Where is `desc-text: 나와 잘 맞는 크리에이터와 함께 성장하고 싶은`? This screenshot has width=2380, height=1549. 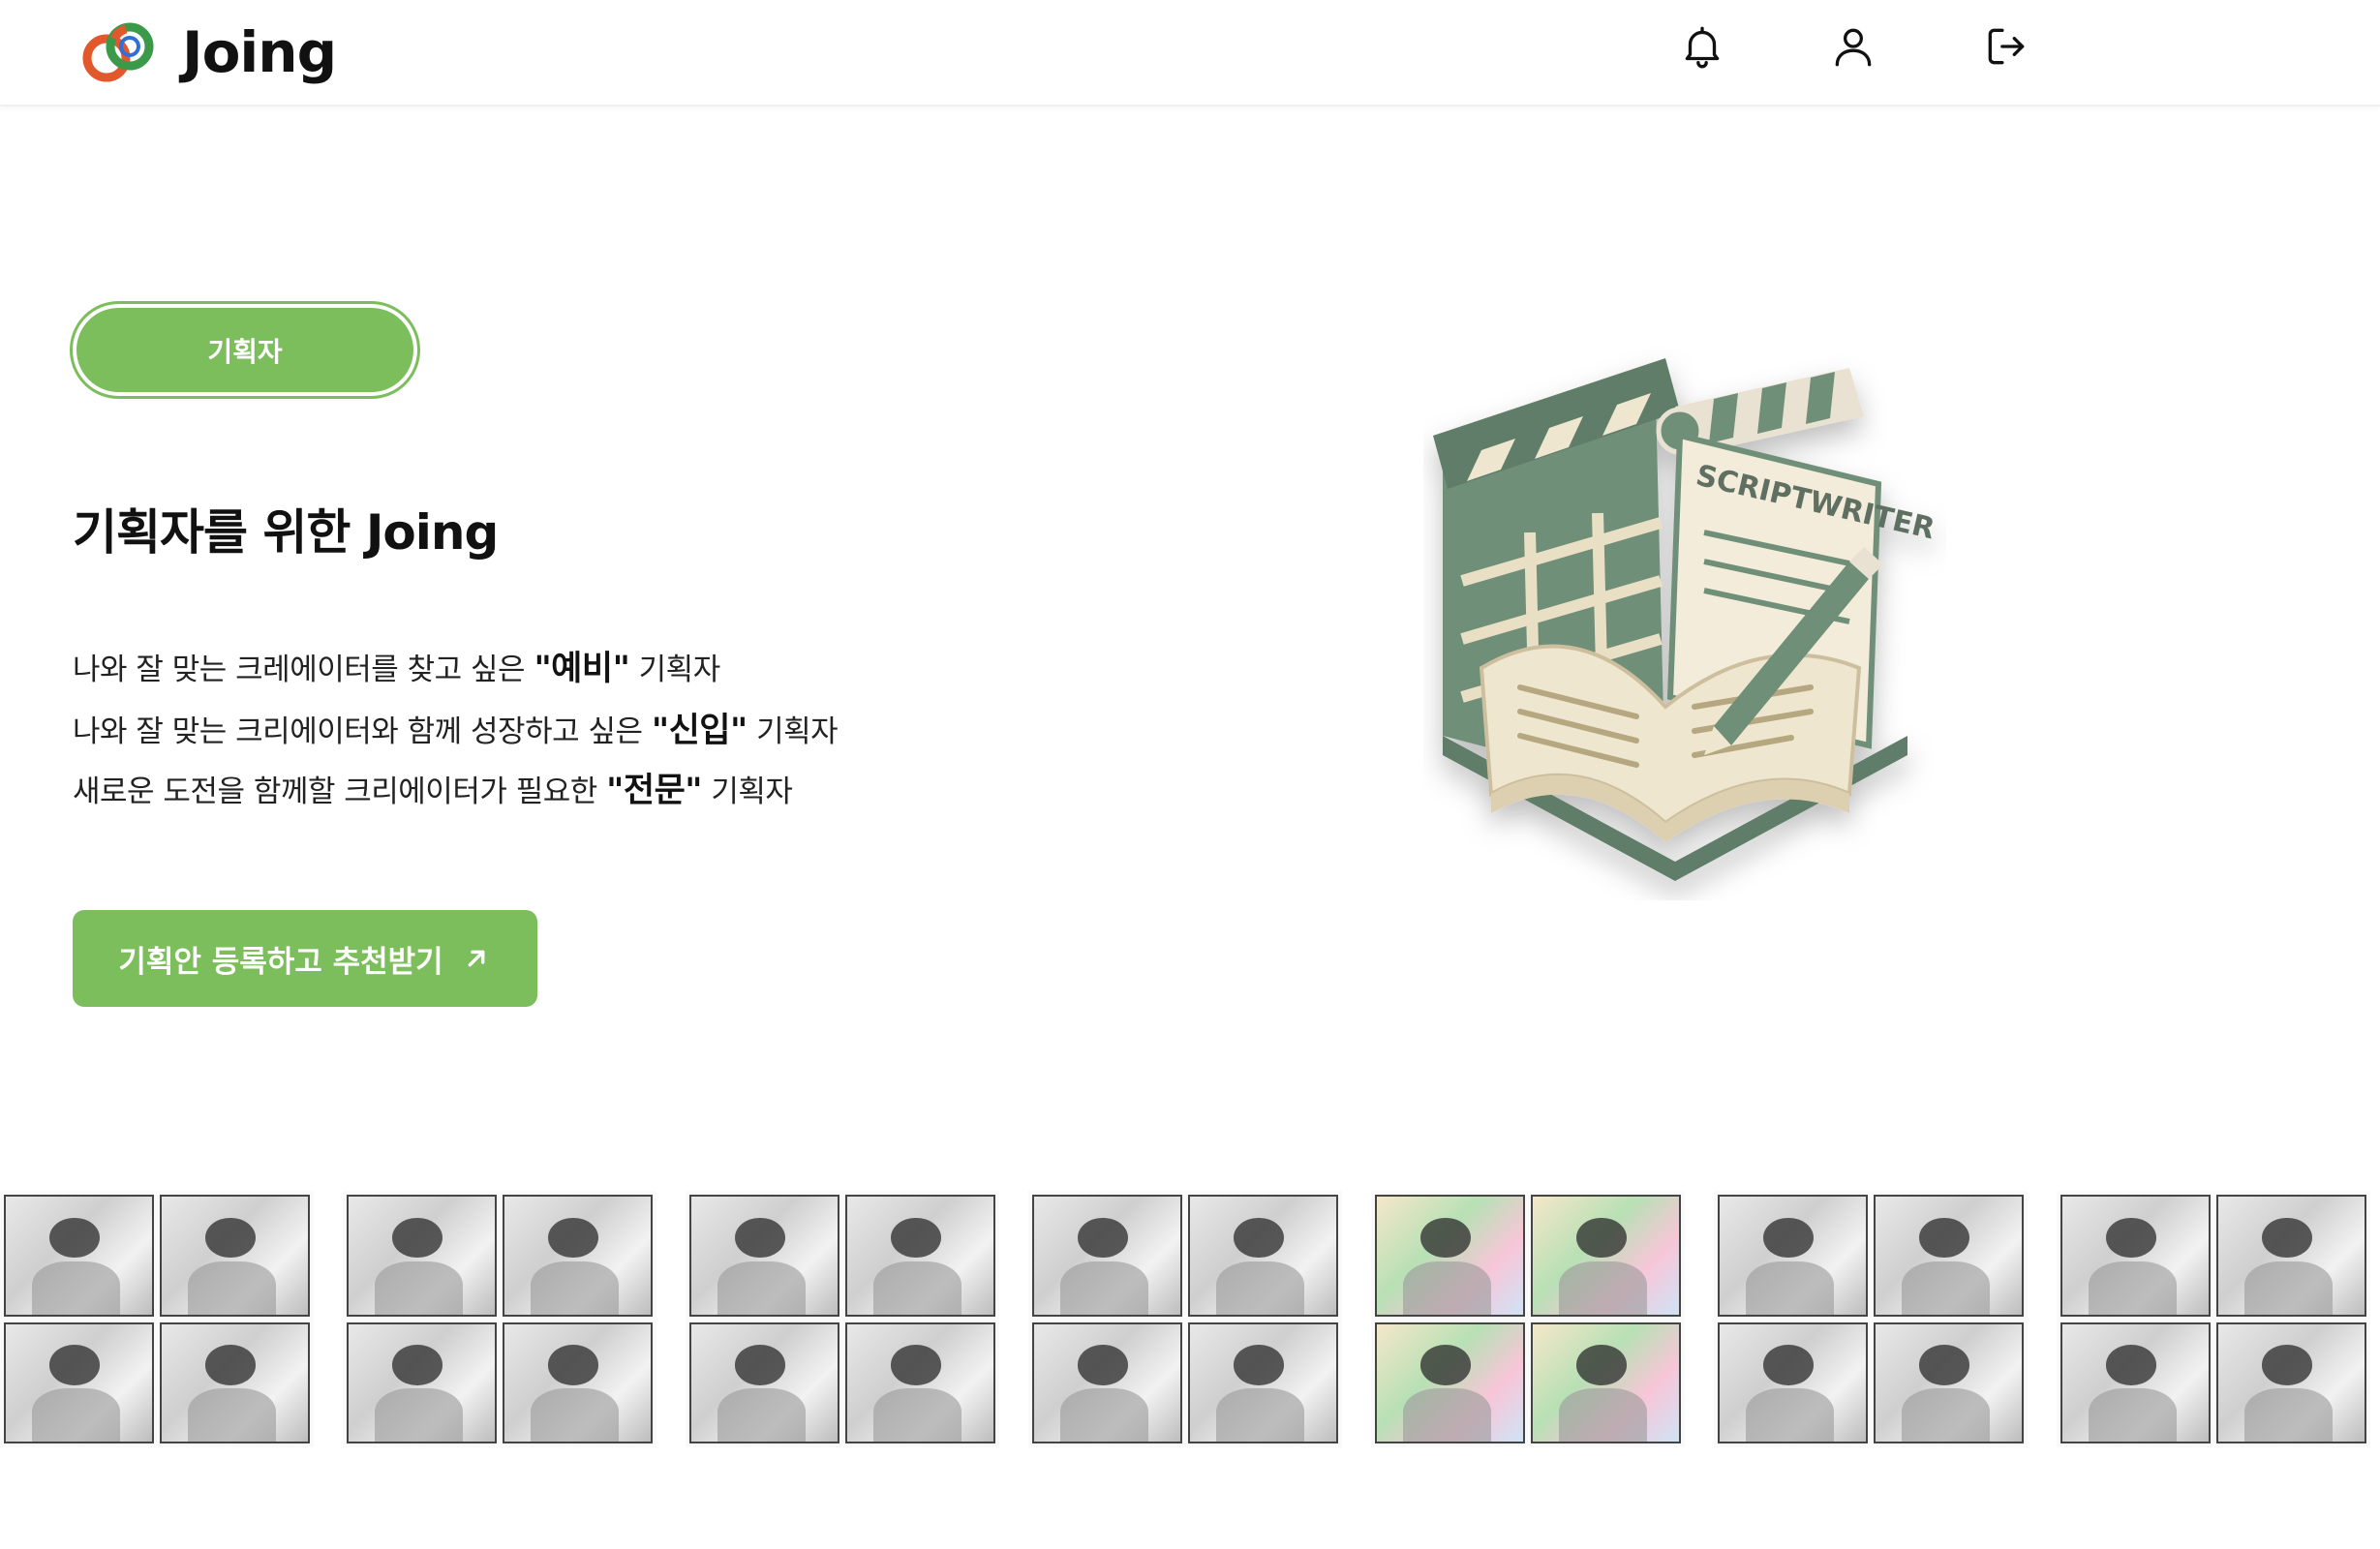 desc-text: 나와 잘 맞는 크리에이터와 함께 성장하고 싶은 is located at coordinates (363, 732).